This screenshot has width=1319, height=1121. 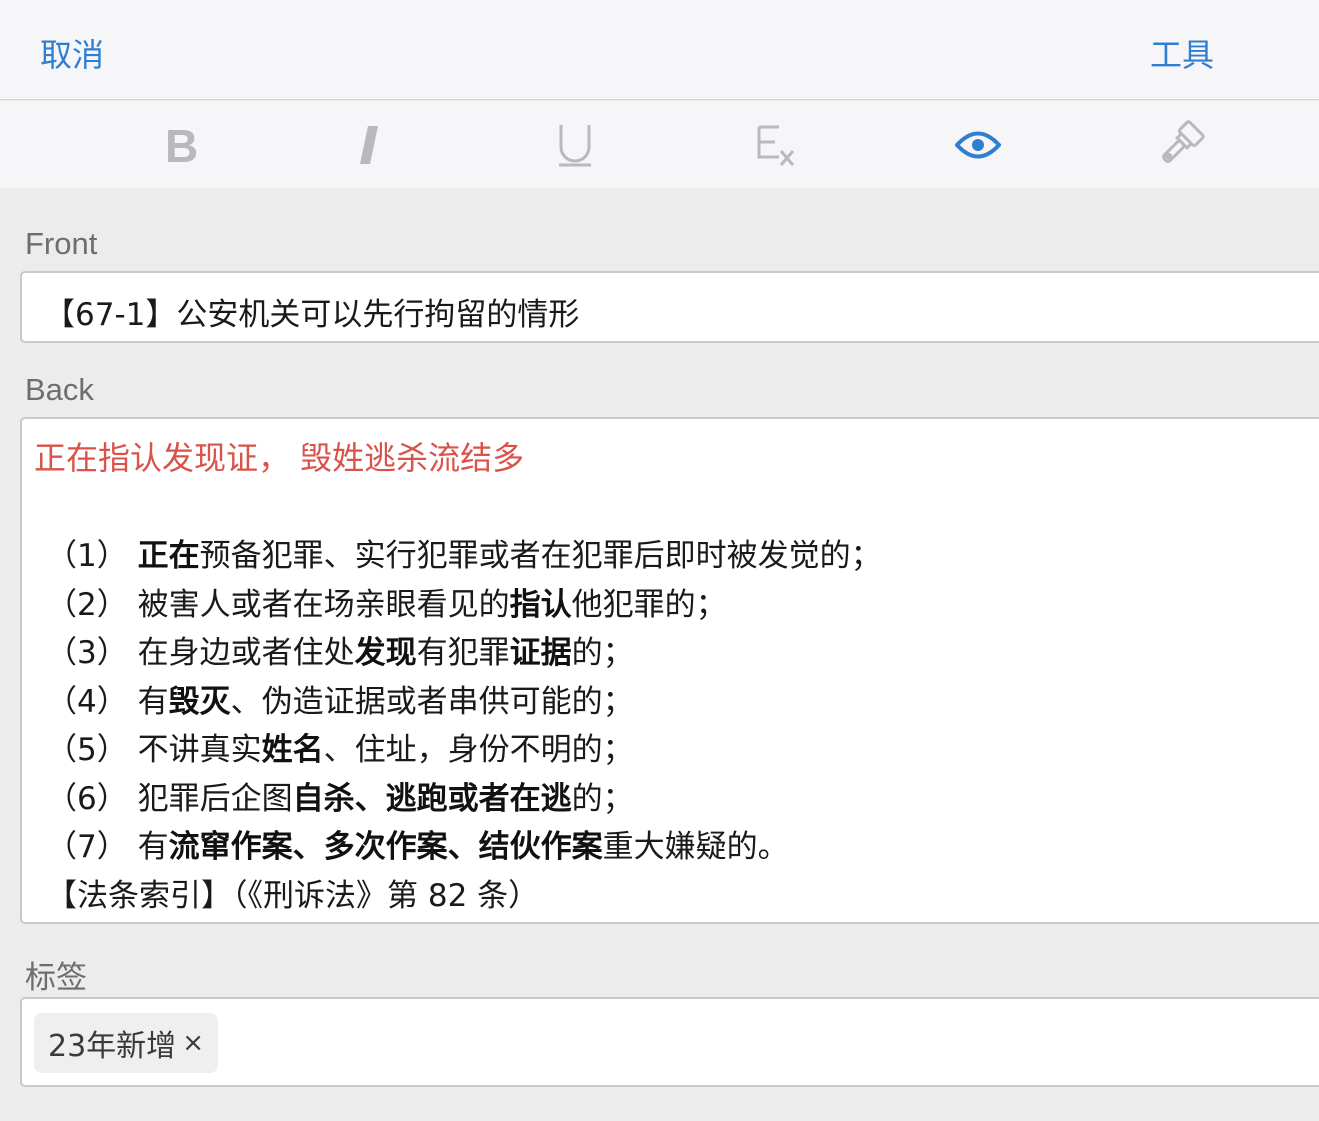 I want to click on back-line-text: 他犯罪的；, so click(x=649, y=604).